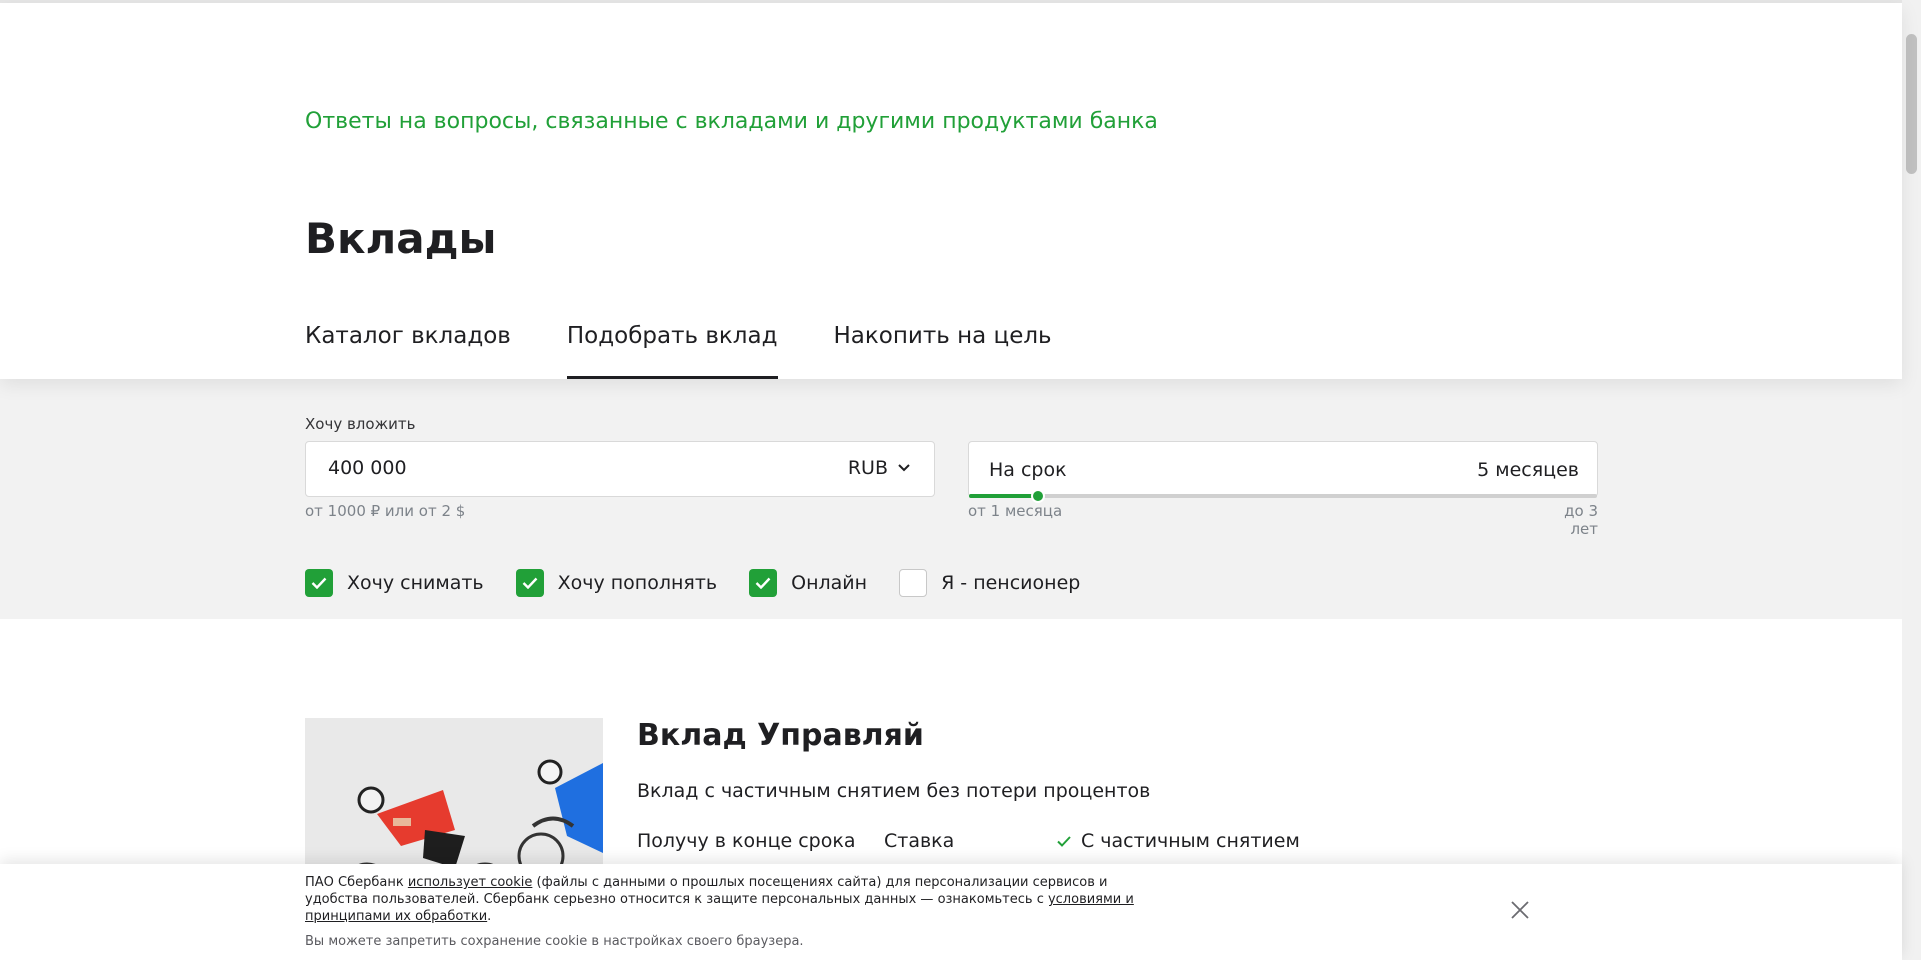 The image size is (1921, 960). Describe the element at coordinates (360, 424) in the screenshot. I see `invest-label: Хочу вложить` at that location.